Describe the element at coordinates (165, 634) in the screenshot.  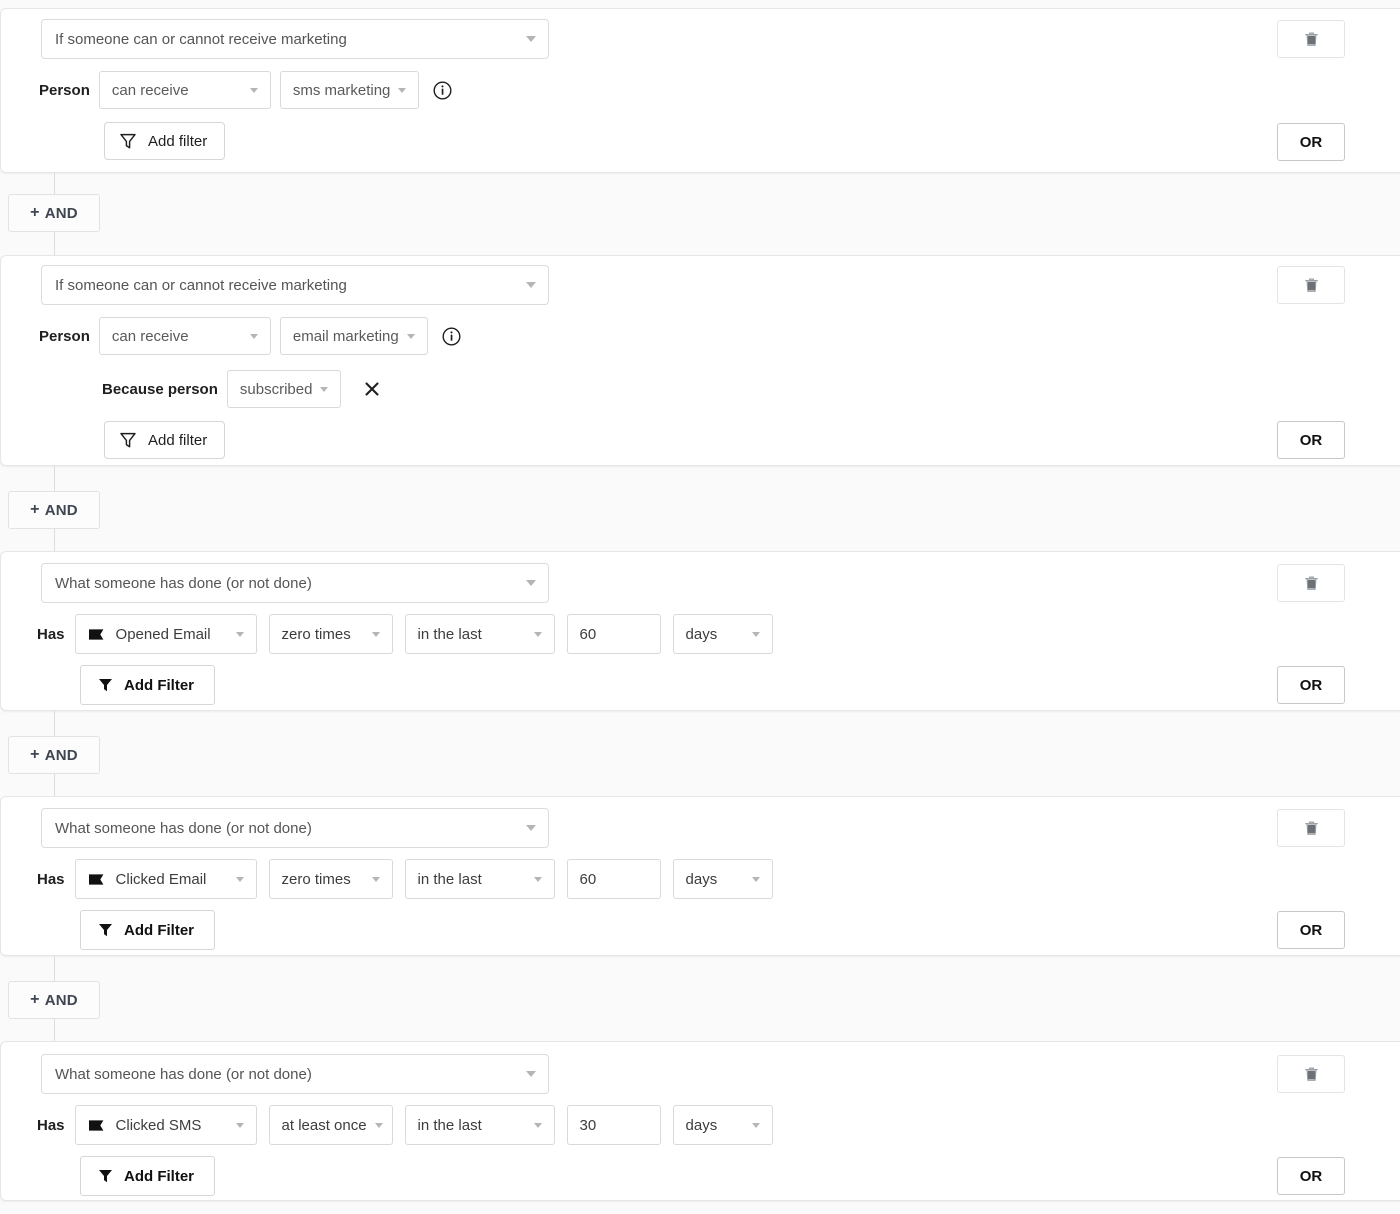
I see `metric-select: Opened Email` at that location.